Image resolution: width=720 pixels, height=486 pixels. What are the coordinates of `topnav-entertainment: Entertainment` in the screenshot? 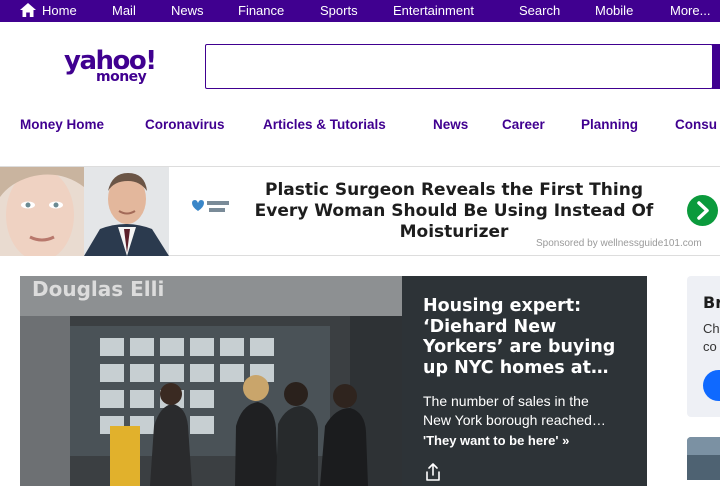 It's located at (433, 10).